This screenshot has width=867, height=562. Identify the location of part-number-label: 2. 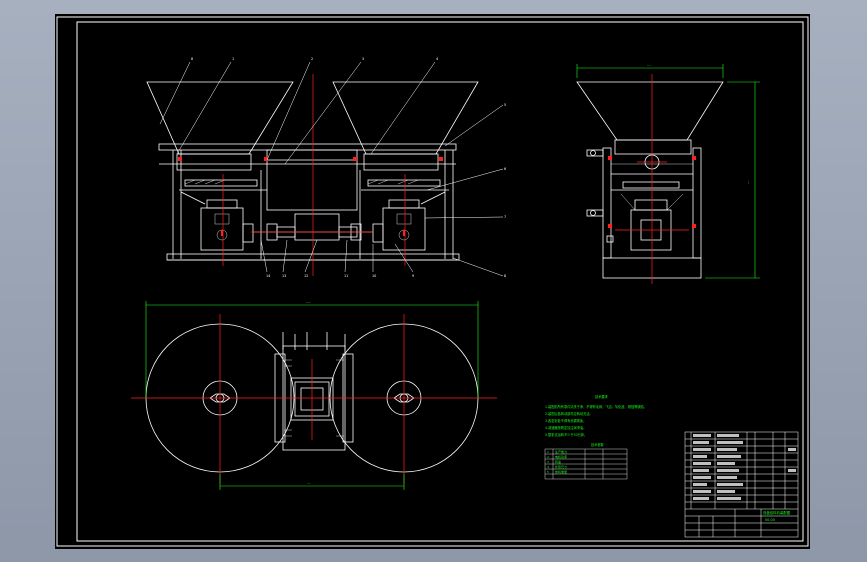
(312, 59).